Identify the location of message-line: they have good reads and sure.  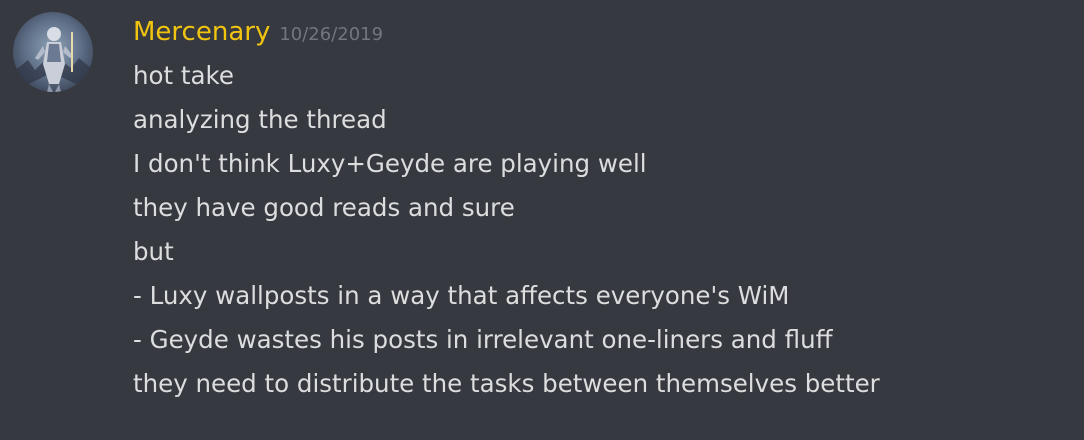
(324, 207).